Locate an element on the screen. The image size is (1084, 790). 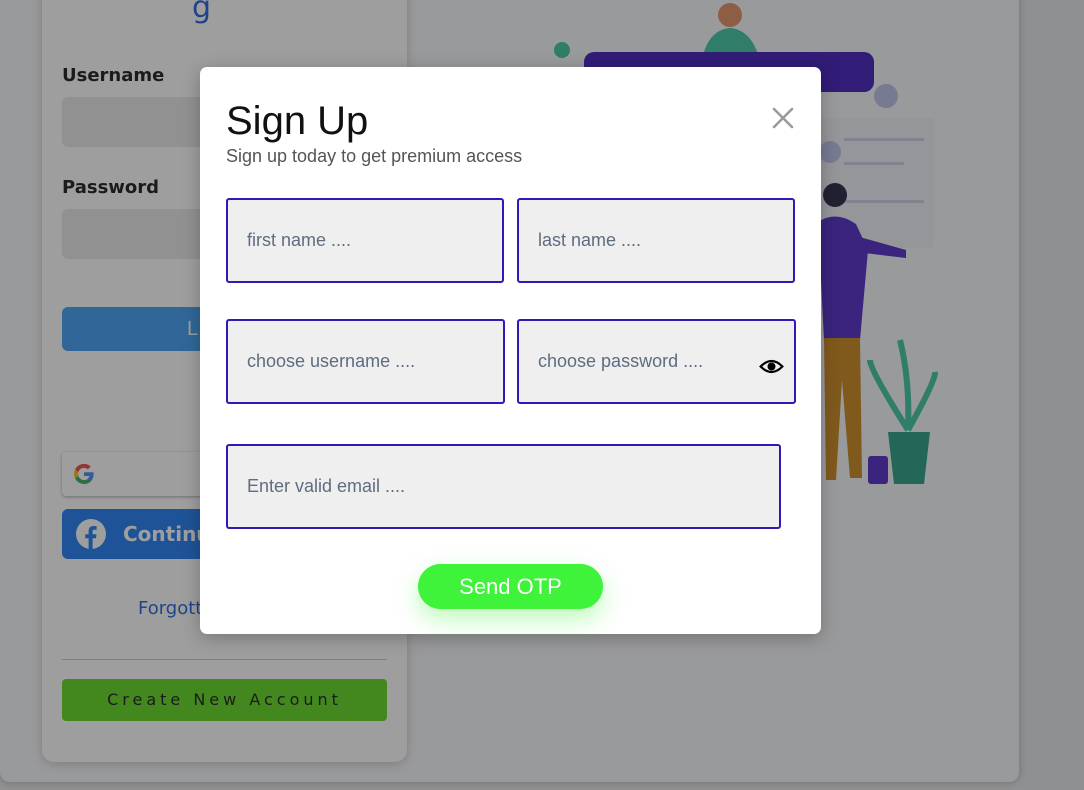
send-otp-button: Send OTP is located at coordinates (510, 586).